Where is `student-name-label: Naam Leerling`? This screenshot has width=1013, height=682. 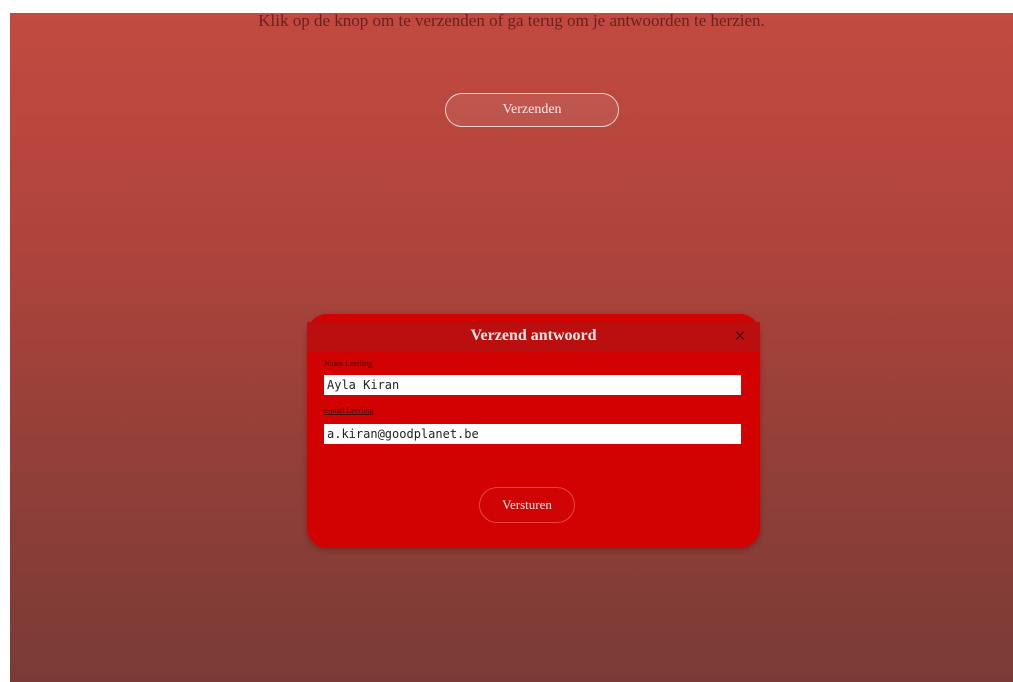 student-name-label: Naam Leerling is located at coordinates (348, 363).